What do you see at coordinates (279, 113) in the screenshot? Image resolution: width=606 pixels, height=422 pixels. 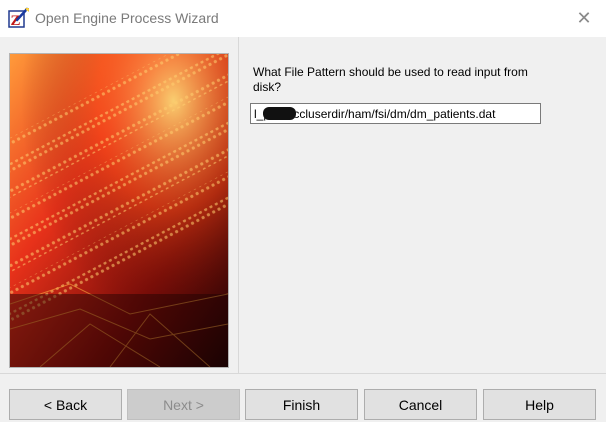 I see `redaction-mark` at bounding box center [279, 113].